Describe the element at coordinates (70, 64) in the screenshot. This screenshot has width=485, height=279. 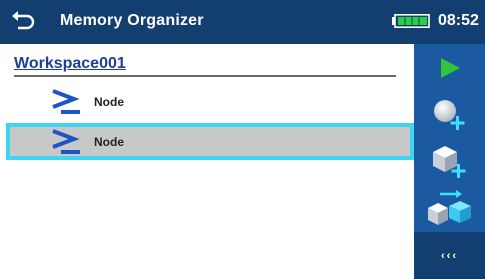
I see `workspace-title: Workspace001` at that location.